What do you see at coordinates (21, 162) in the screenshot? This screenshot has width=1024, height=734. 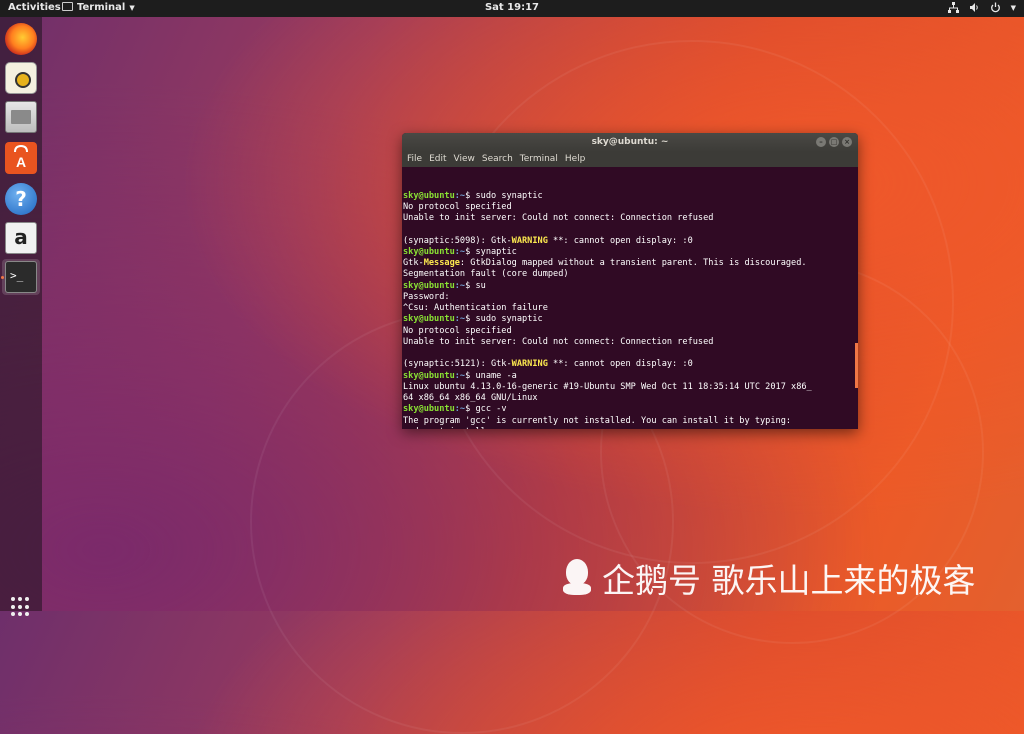 I see `svg-text: A` at bounding box center [21, 162].